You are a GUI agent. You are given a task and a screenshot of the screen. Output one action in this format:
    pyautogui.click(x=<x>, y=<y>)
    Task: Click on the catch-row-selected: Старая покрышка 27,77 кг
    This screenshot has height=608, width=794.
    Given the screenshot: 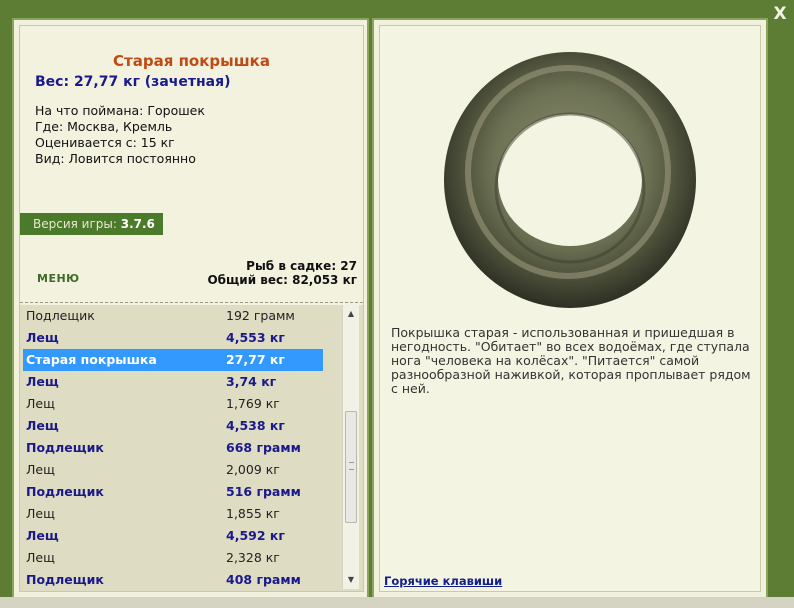 What is the action you would take?
    pyautogui.click(x=173, y=360)
    